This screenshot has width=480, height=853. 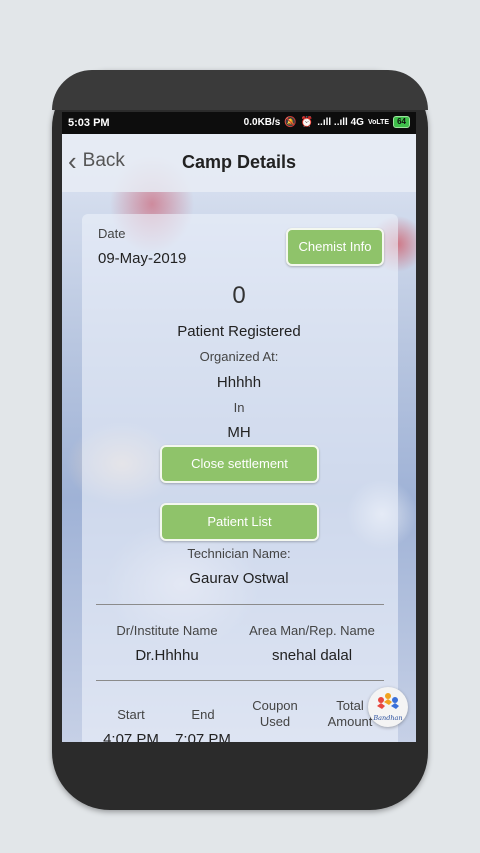 What do you see at coordinates (312, 655) in the screenshot?
I see `area-manager-value: snehal dalal` at bounding box center [312, 655].